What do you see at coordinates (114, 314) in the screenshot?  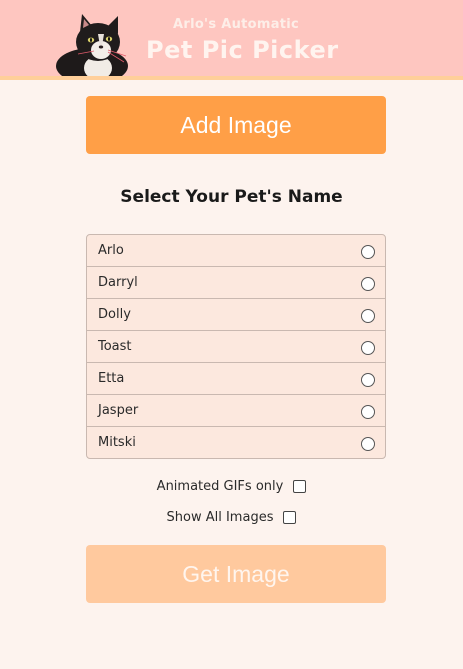 I see `pet-option-label: Dolly` at bounding box center [114, 314].